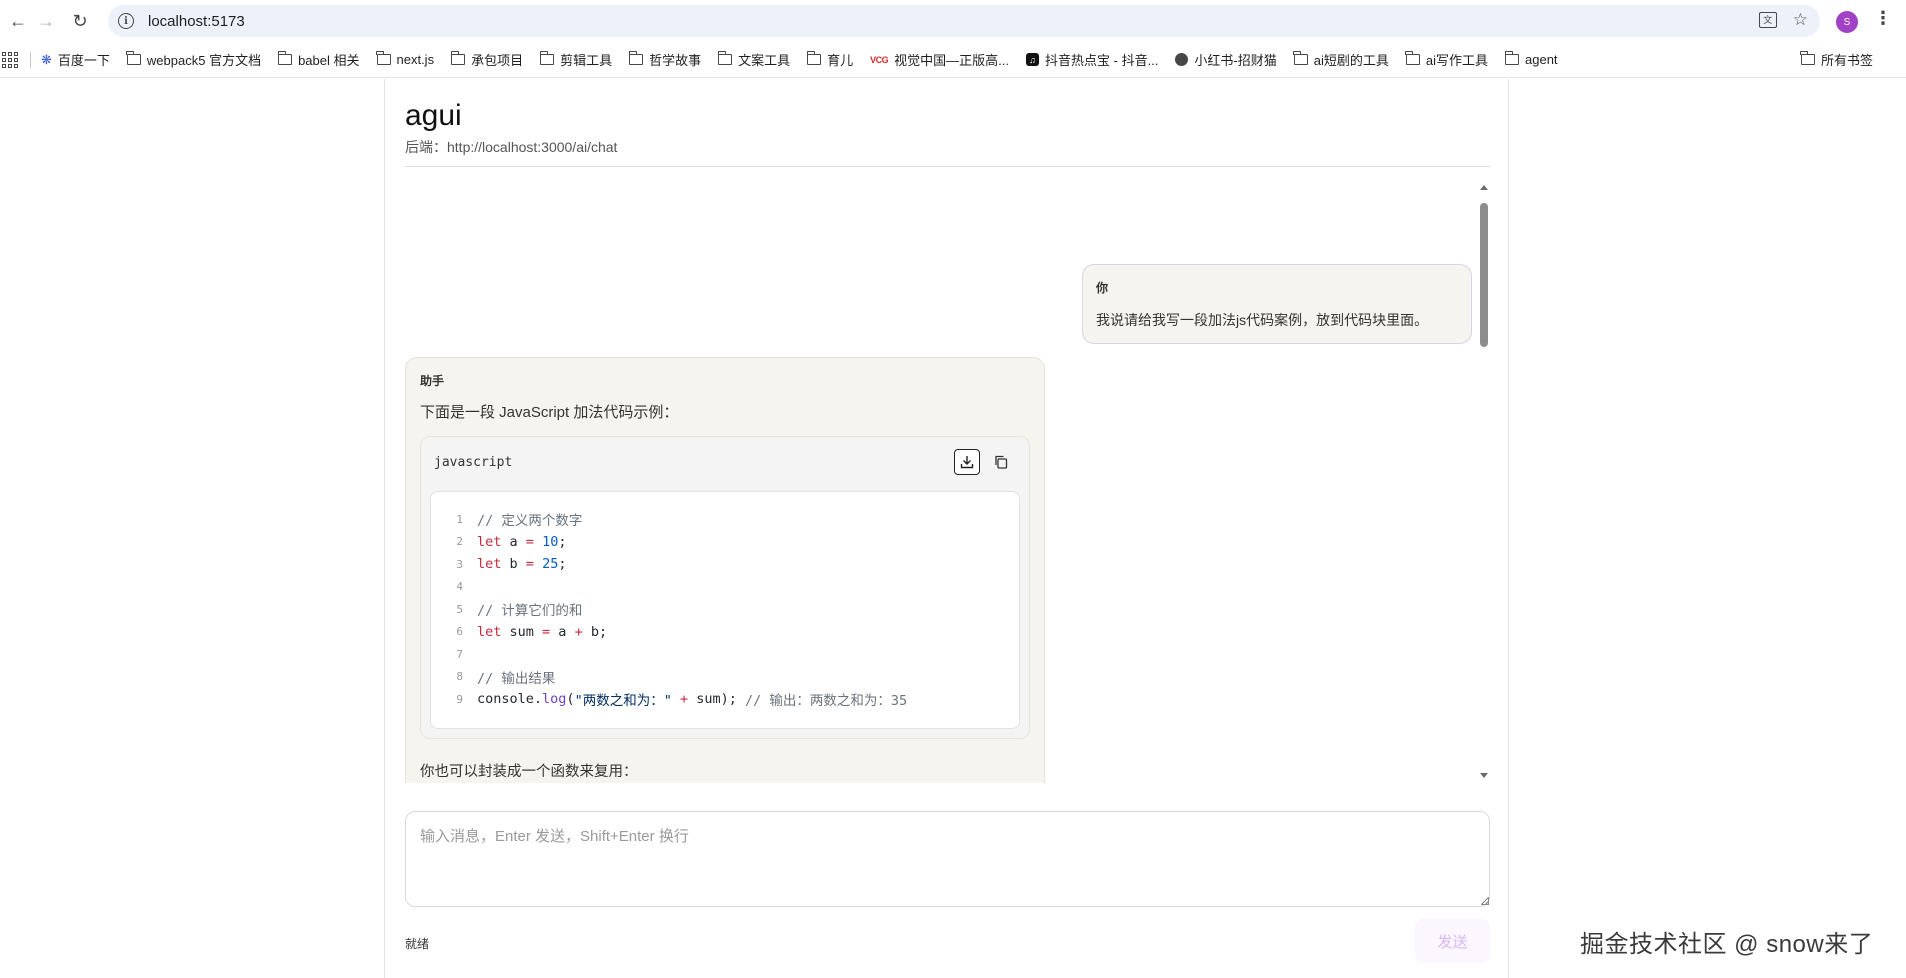 This screenshot has width=1906, height=978. What do you see at coordinates (530, 521) in the screenshot?
I see `code-token: // 定义两个数字` at bounding box center [530, 521].